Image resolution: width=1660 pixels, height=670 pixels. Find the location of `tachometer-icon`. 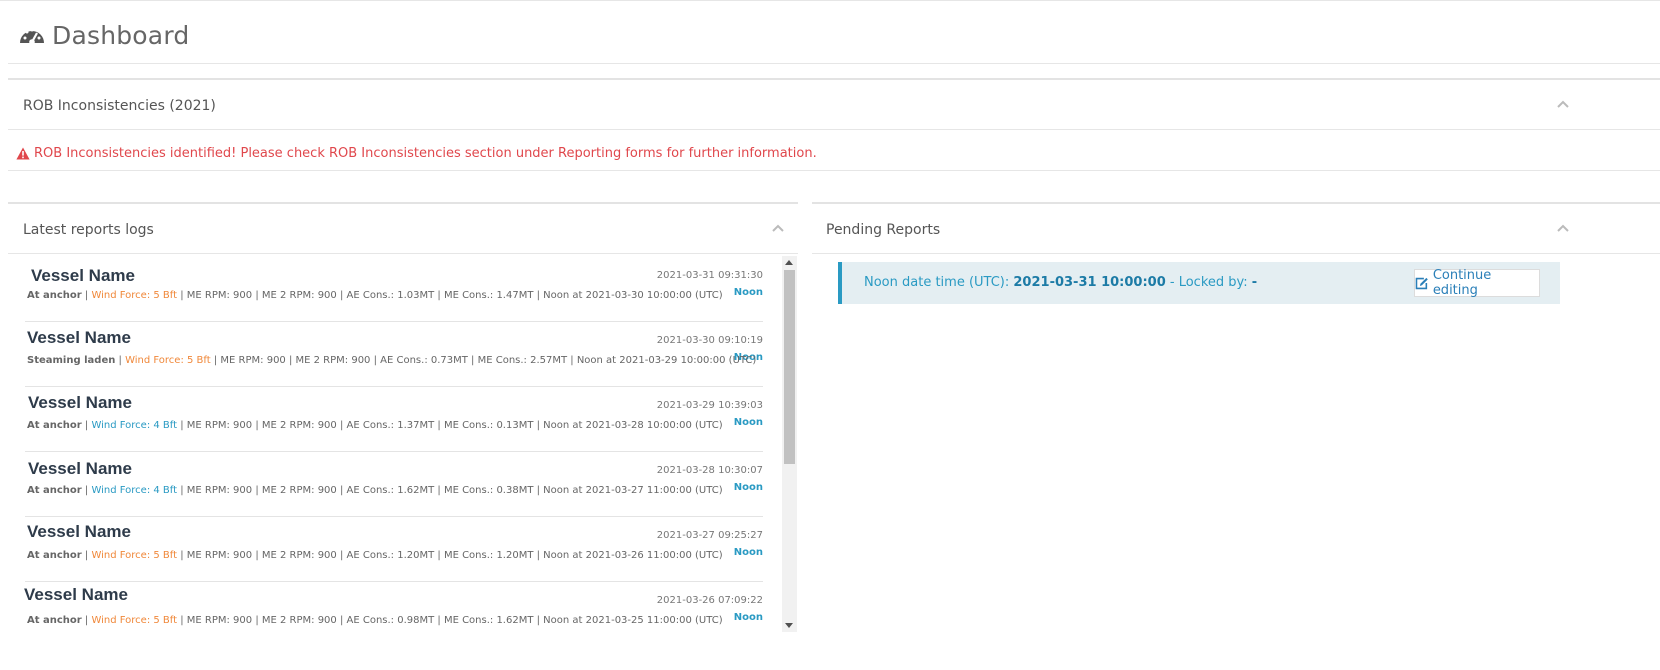

tachometer-icon is located at coordinates (32, 36).